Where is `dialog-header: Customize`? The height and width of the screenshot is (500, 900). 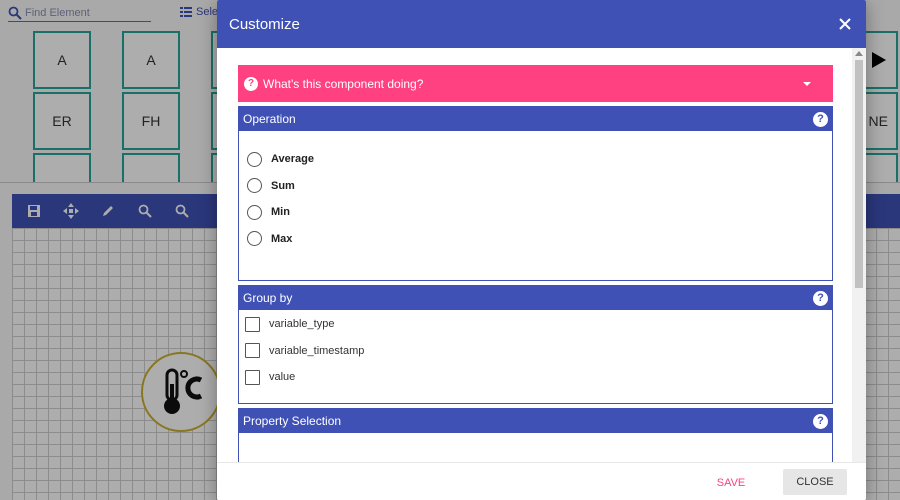 dialog-header: Customize is located at coordinates (541, 24).